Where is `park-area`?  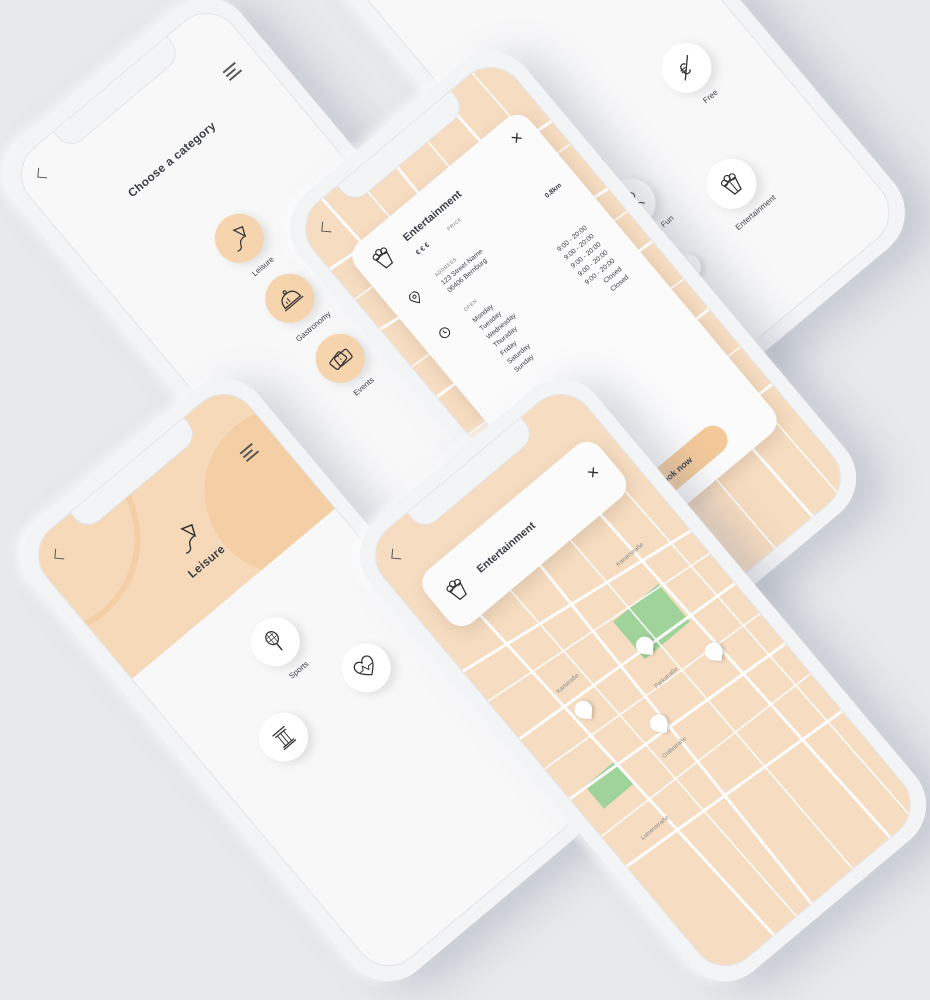
park-area is located at coordinates (609, 785).